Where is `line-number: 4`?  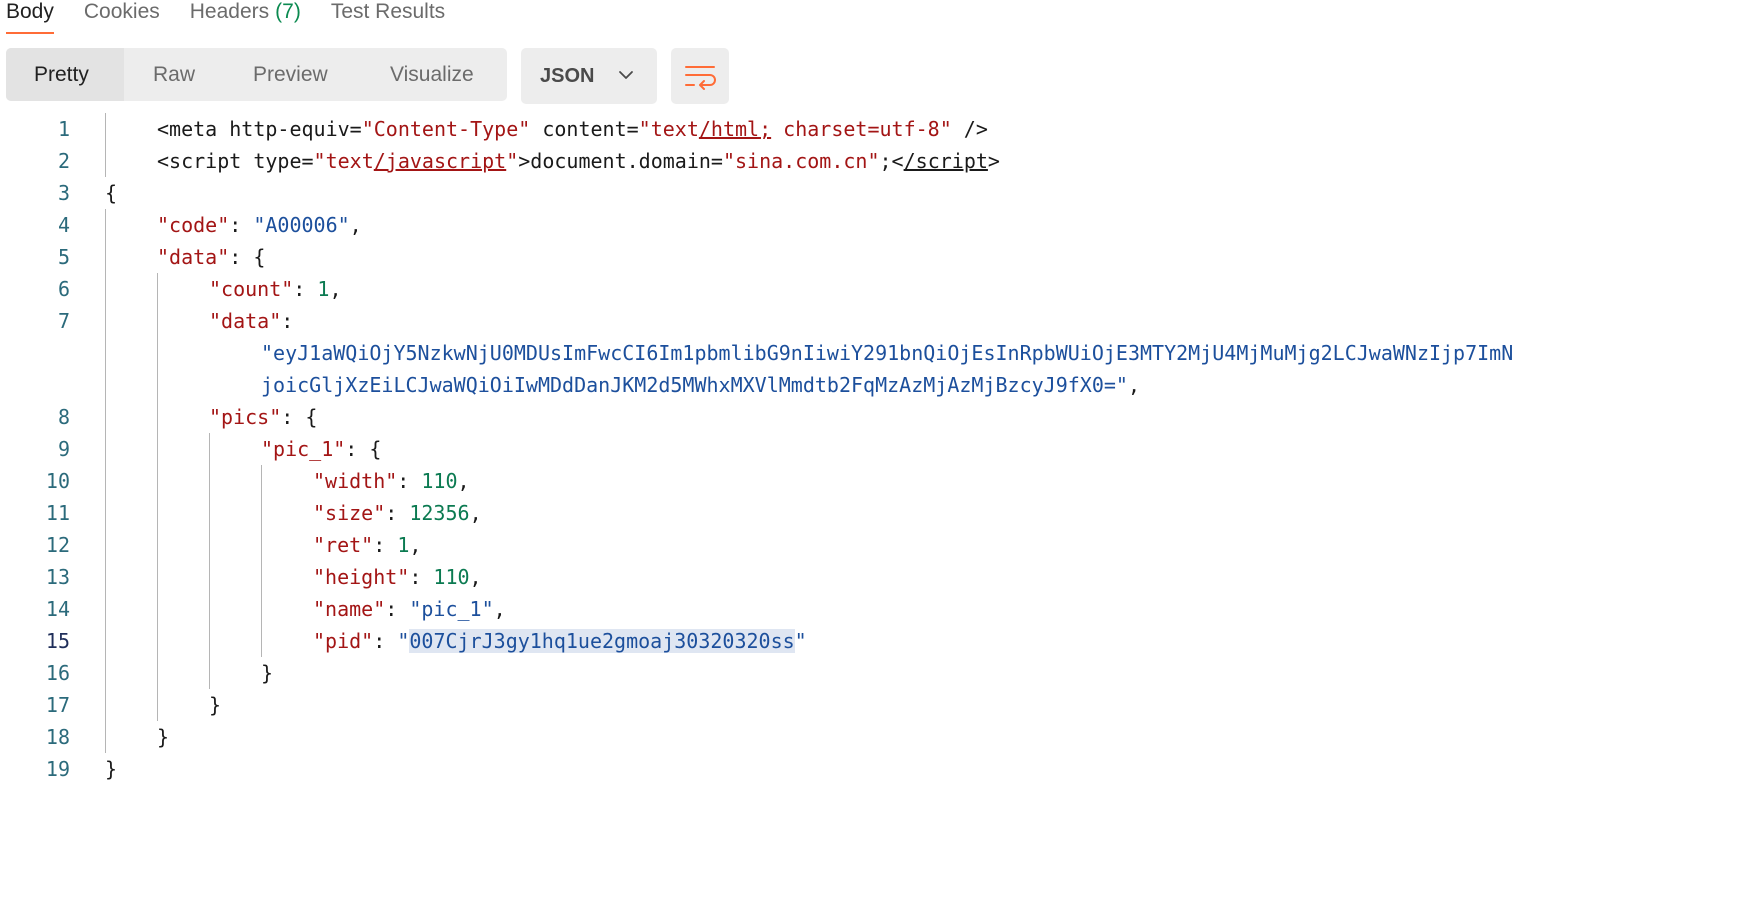 line-number: 4 is located at coordinates (63, 225).